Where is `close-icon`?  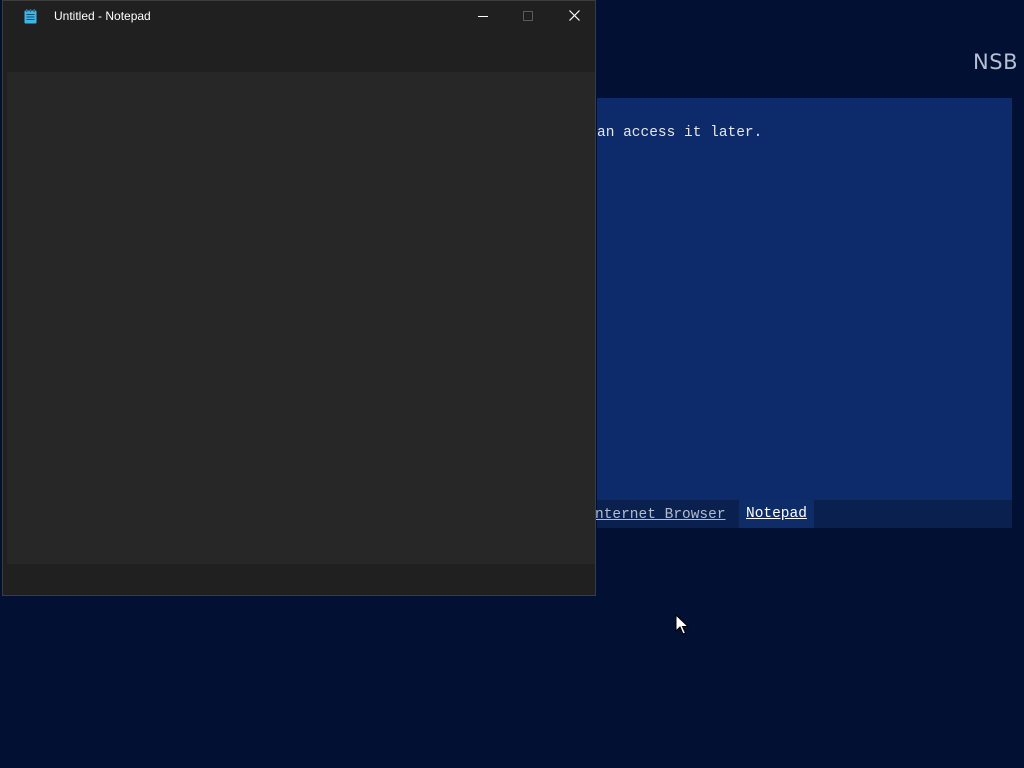
close-icon is located at coordinates (574, 15).